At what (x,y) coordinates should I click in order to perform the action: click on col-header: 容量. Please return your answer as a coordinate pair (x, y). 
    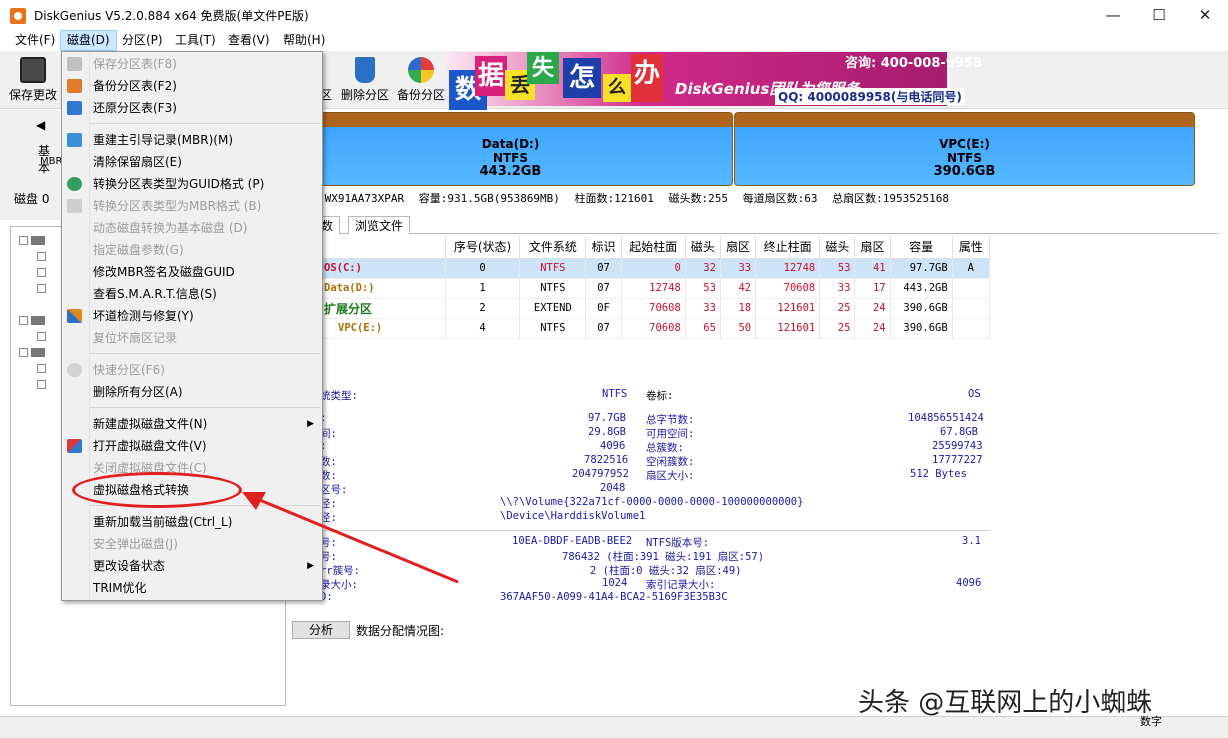
    Looking at the image, I should click on (921, 247).